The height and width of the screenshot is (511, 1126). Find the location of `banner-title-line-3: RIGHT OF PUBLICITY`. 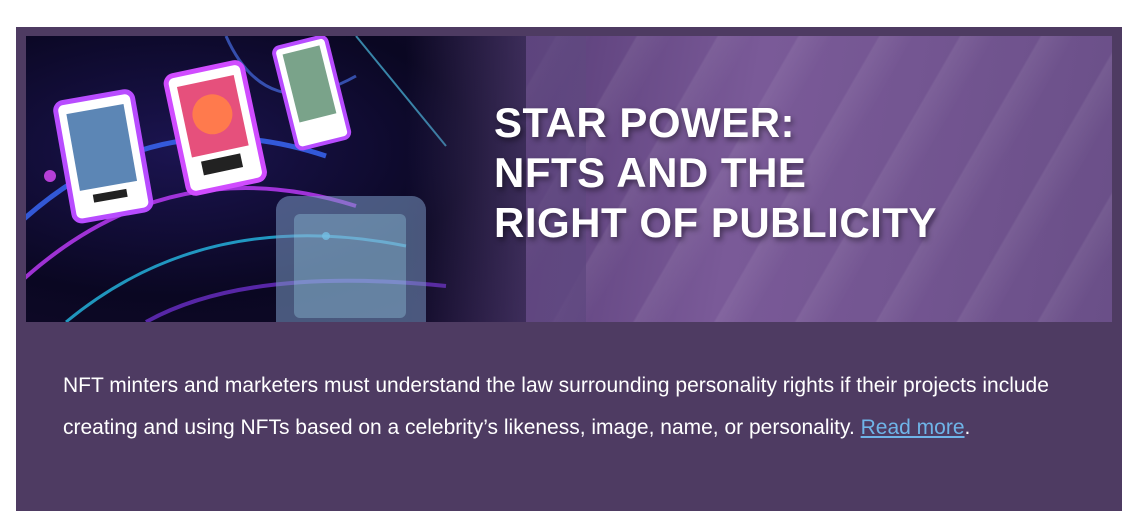

banner-title-line-3: RIGHT OF PUBLICITY is located at coordinates (715, 222).